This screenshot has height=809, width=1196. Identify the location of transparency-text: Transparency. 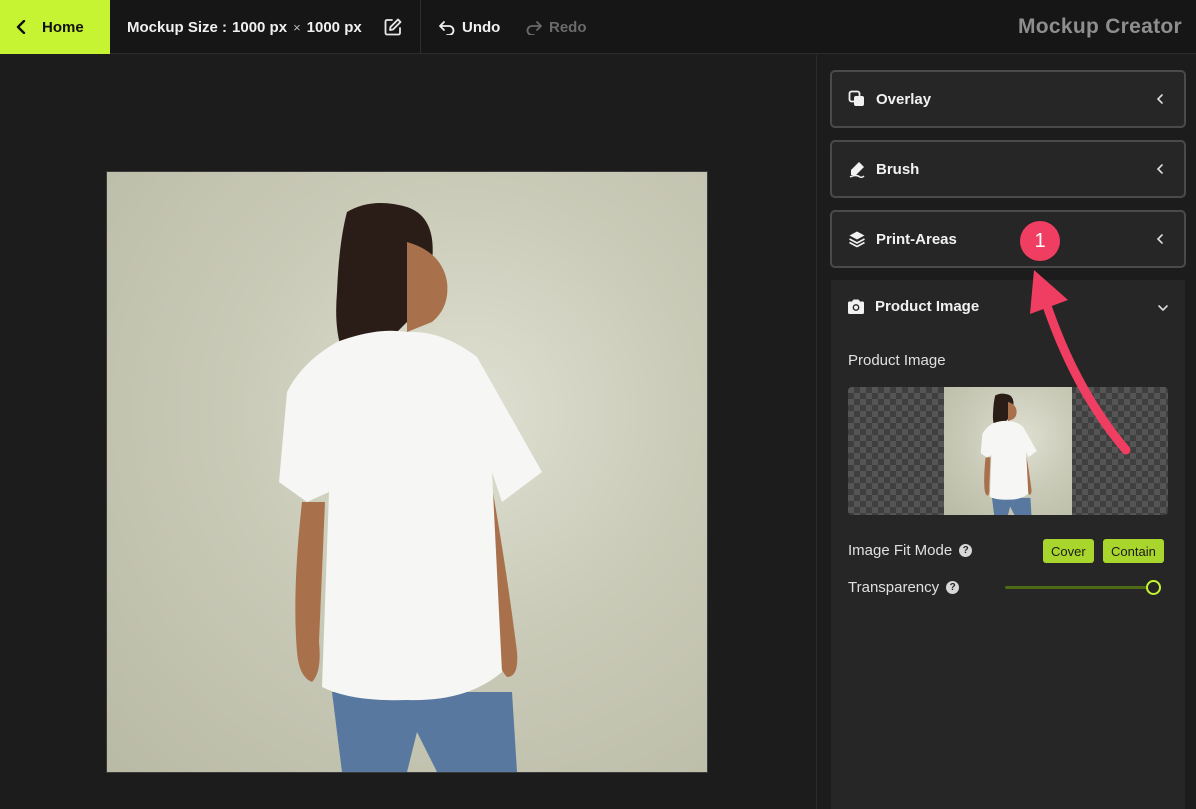
(894, 587).